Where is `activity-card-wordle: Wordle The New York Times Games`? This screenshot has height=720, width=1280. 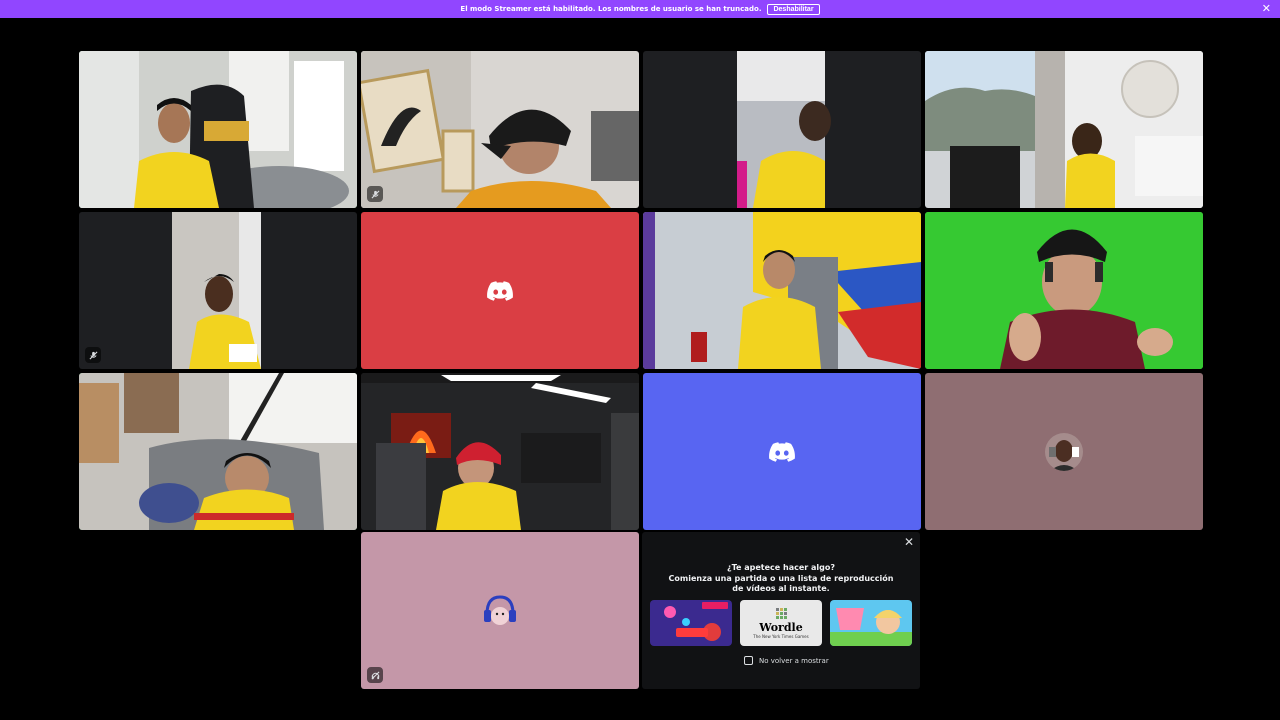
activity-card-wordle: Wordle The New York Times Games is located at coordinates (781, 623).